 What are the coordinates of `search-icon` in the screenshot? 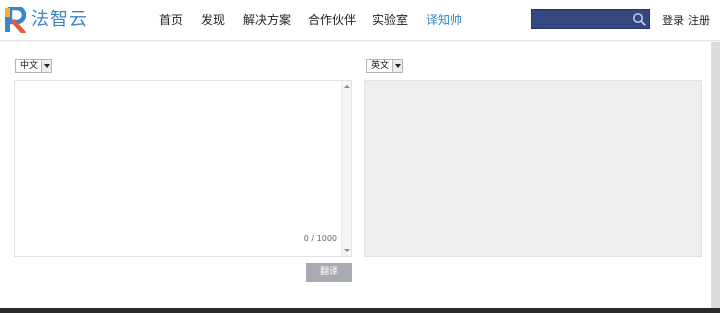 It's located at (639, 19).